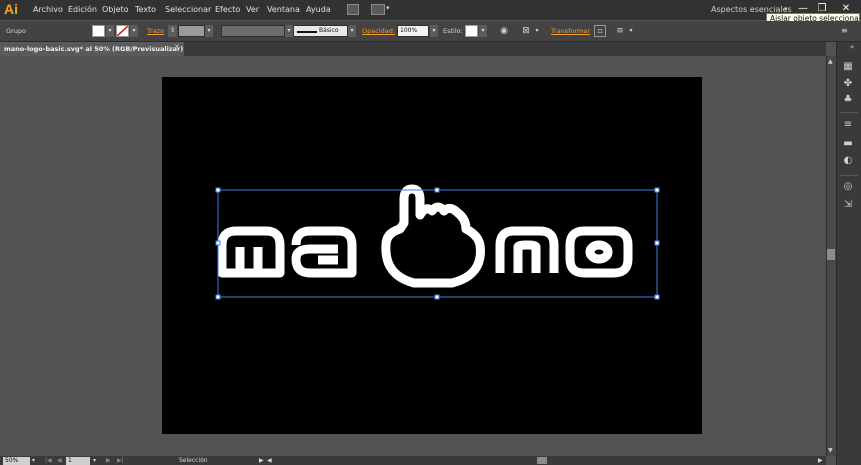  Describe the element at coordinates (848, 125) in the screenshot. I see `stroke-panel-icon: ≡` at that location.